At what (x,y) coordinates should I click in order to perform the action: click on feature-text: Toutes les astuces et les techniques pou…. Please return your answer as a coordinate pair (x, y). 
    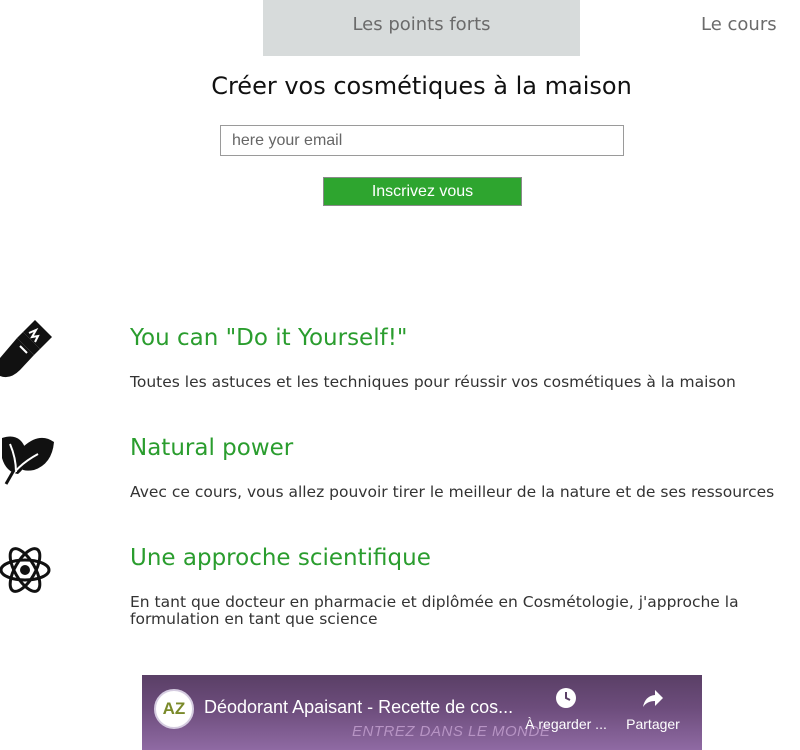
    Looking at the image, I should click on (433, 382).